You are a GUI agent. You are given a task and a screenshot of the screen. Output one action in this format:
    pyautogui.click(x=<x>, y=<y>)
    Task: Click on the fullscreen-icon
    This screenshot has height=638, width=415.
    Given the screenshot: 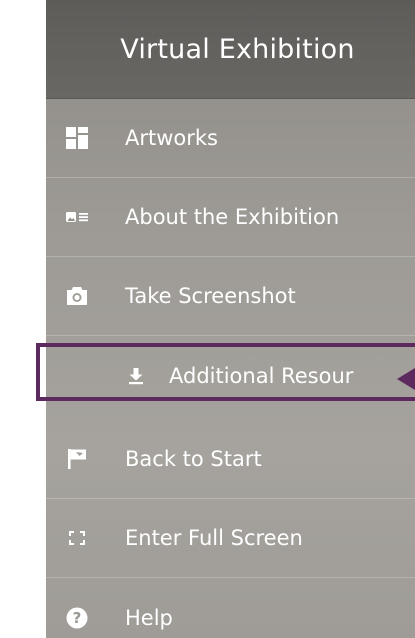 What is the action you would take?
    pyautogui.click(x=77, y=538)
    